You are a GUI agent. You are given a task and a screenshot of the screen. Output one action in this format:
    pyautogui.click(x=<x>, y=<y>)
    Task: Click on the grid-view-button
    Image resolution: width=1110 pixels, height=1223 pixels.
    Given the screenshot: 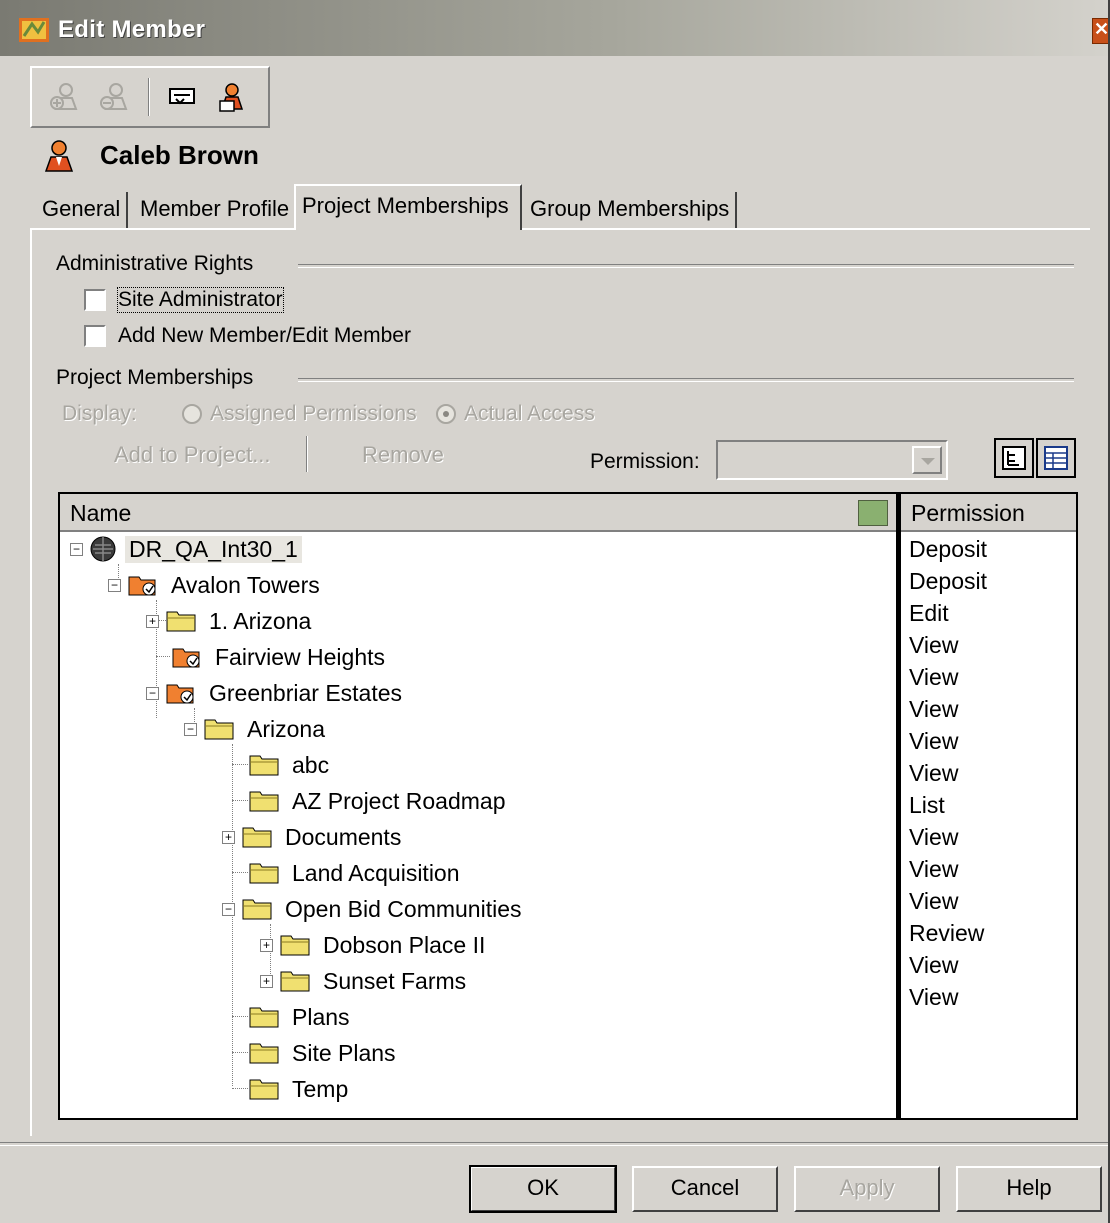 What is the action you would take?
    pyautogui.click(x=1056, y=458)
    